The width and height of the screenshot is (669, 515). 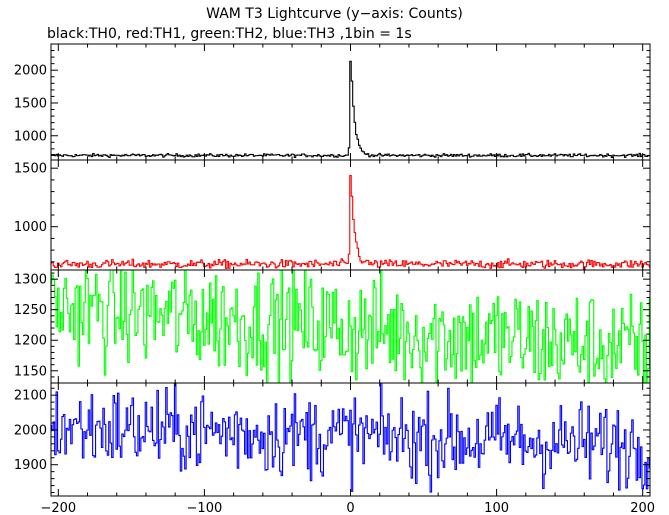 What do you see at coordinates (30, 371) in the screenshot?
I see `y-tick-label-th2: 1150` at bounding box center [30, 371].